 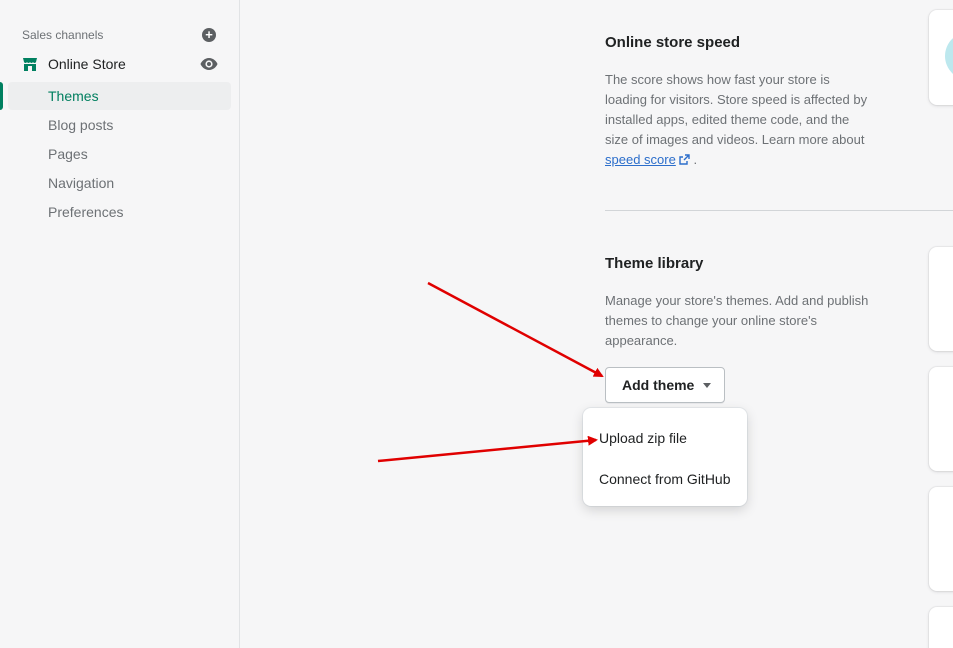 What do you see at coordinates (209, 35) in the screenshot?
I see `plus-circle-icon: +` at bounding box center [209, 35].